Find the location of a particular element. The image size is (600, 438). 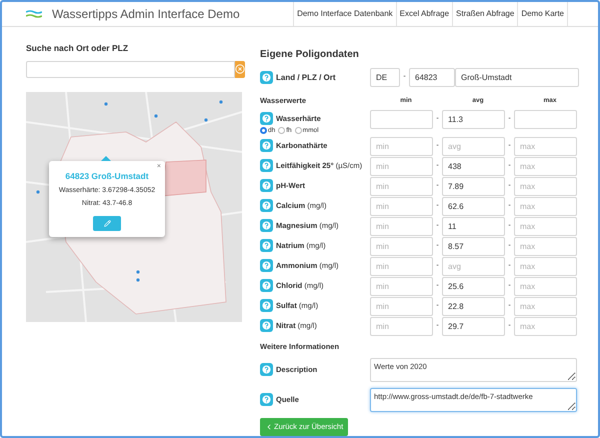

nav-link: Demo Interface Datenbank is located at coordinates (344, 14).